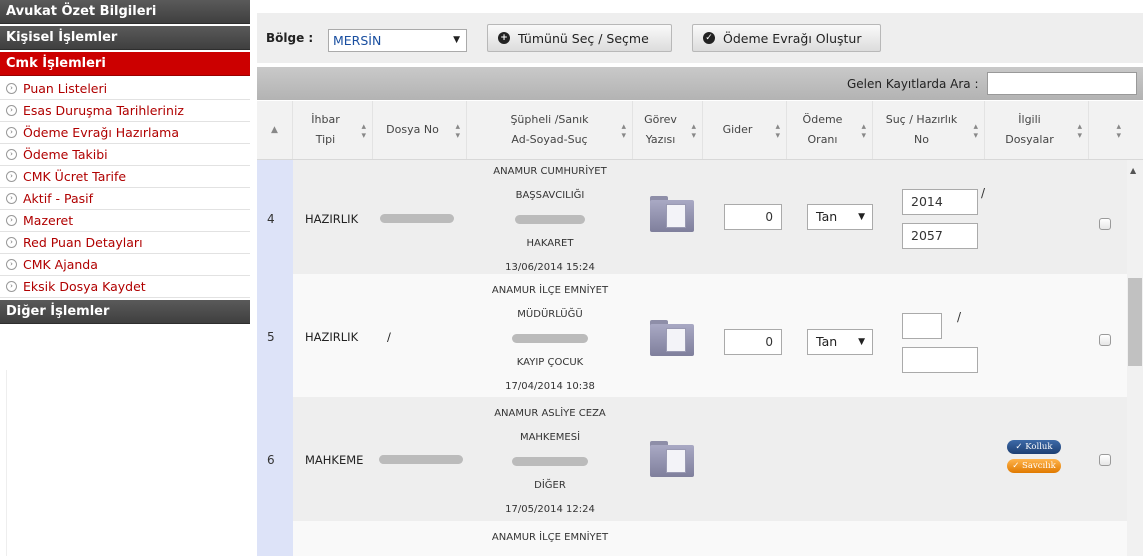 This screenshot has width=1143, height=556. Describe the element at coordinates (550, 437) in the screenshot. I see `kurum-line2: MAHKEMESİ` at that location.